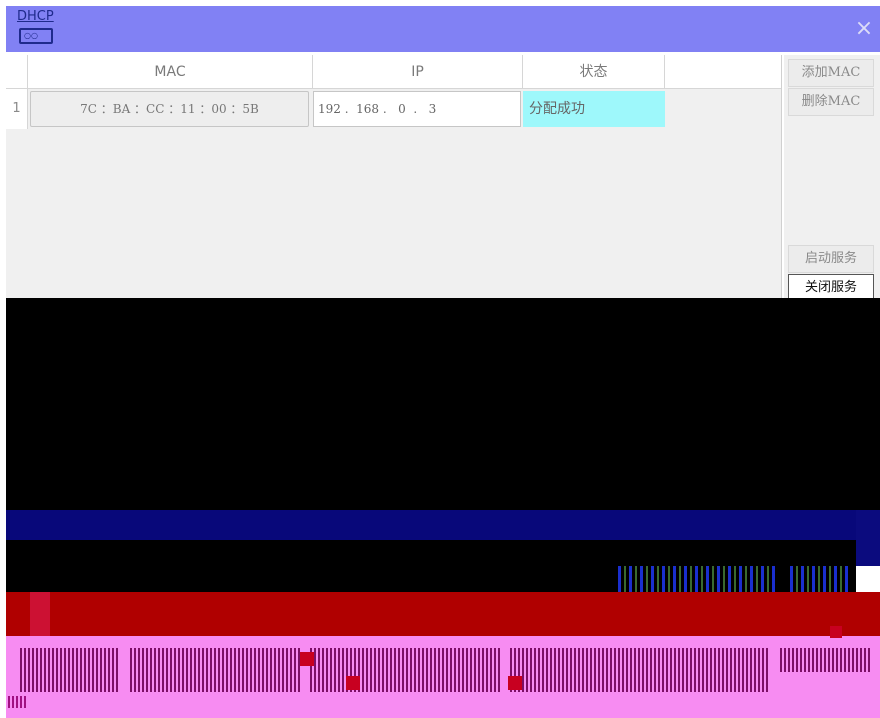 This screenshot has height=718, width=880. Describe the element at coordinates (17, 72) in the screenshot. I see `table-corner` at that location.